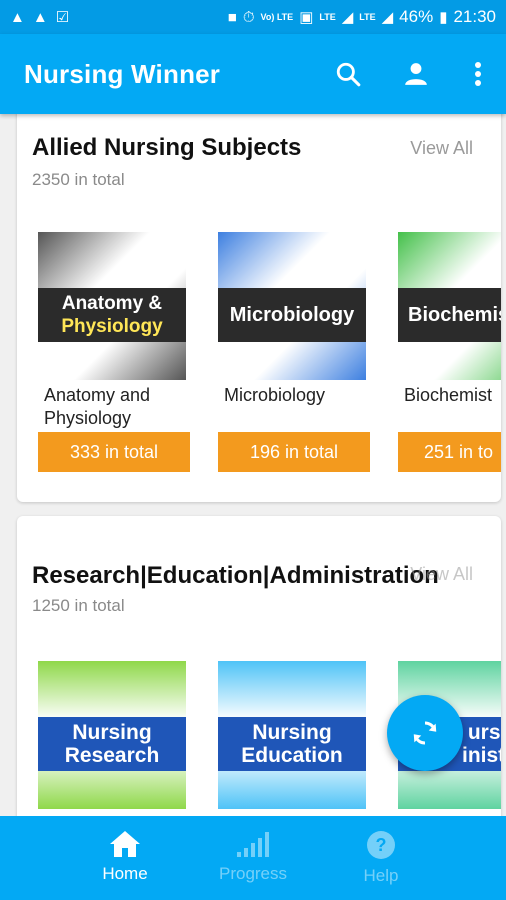 Image resolution: width=506 pixels, height=900 pixels. I want to click on subject-name-line2: Microbiology, so click(275, 395).